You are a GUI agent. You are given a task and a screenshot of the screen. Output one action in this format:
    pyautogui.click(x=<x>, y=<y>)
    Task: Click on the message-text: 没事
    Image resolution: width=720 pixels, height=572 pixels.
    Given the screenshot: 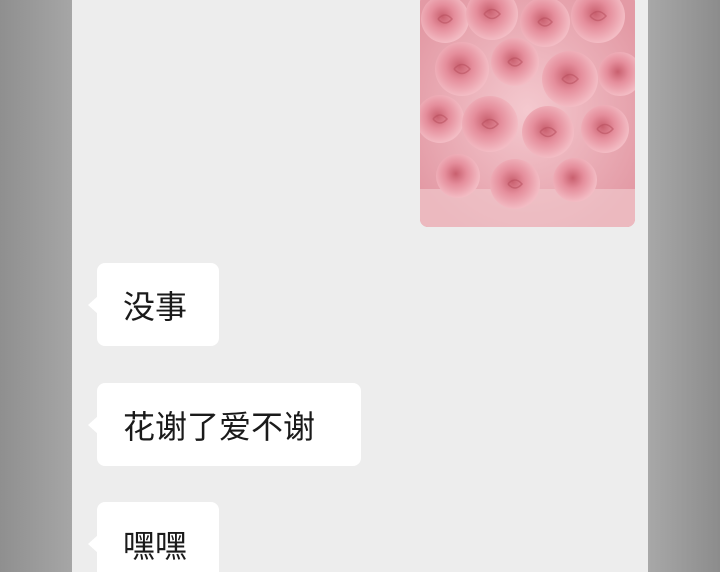 What is the action you would take?
    pyautogui.click(x=155, y=306)
    